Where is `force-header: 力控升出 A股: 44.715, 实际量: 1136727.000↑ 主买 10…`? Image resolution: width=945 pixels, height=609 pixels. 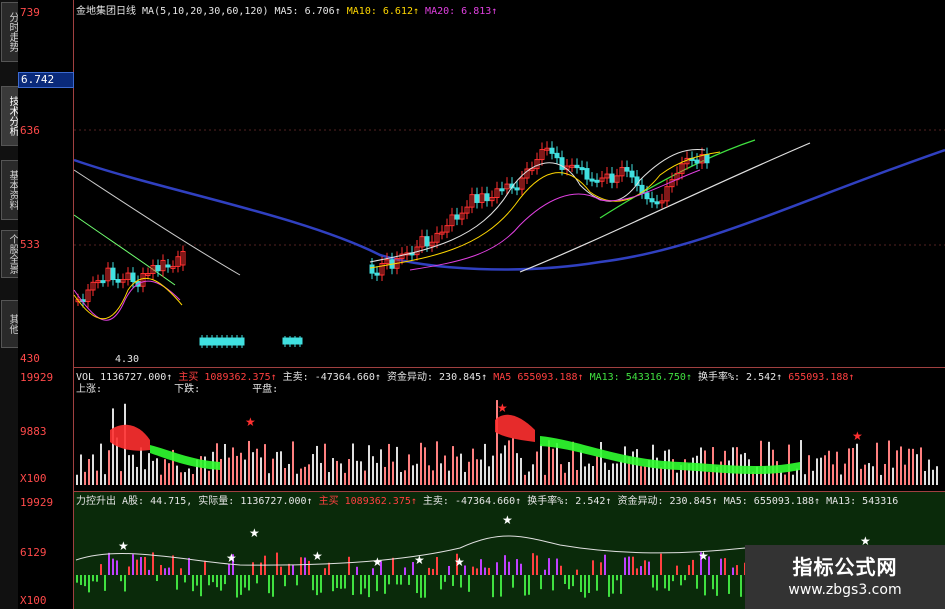 force-header: 力控升出 A股: 44.715, 实际量: 1136727.000↑ 主买 10… is located at coordinates (487, 499).